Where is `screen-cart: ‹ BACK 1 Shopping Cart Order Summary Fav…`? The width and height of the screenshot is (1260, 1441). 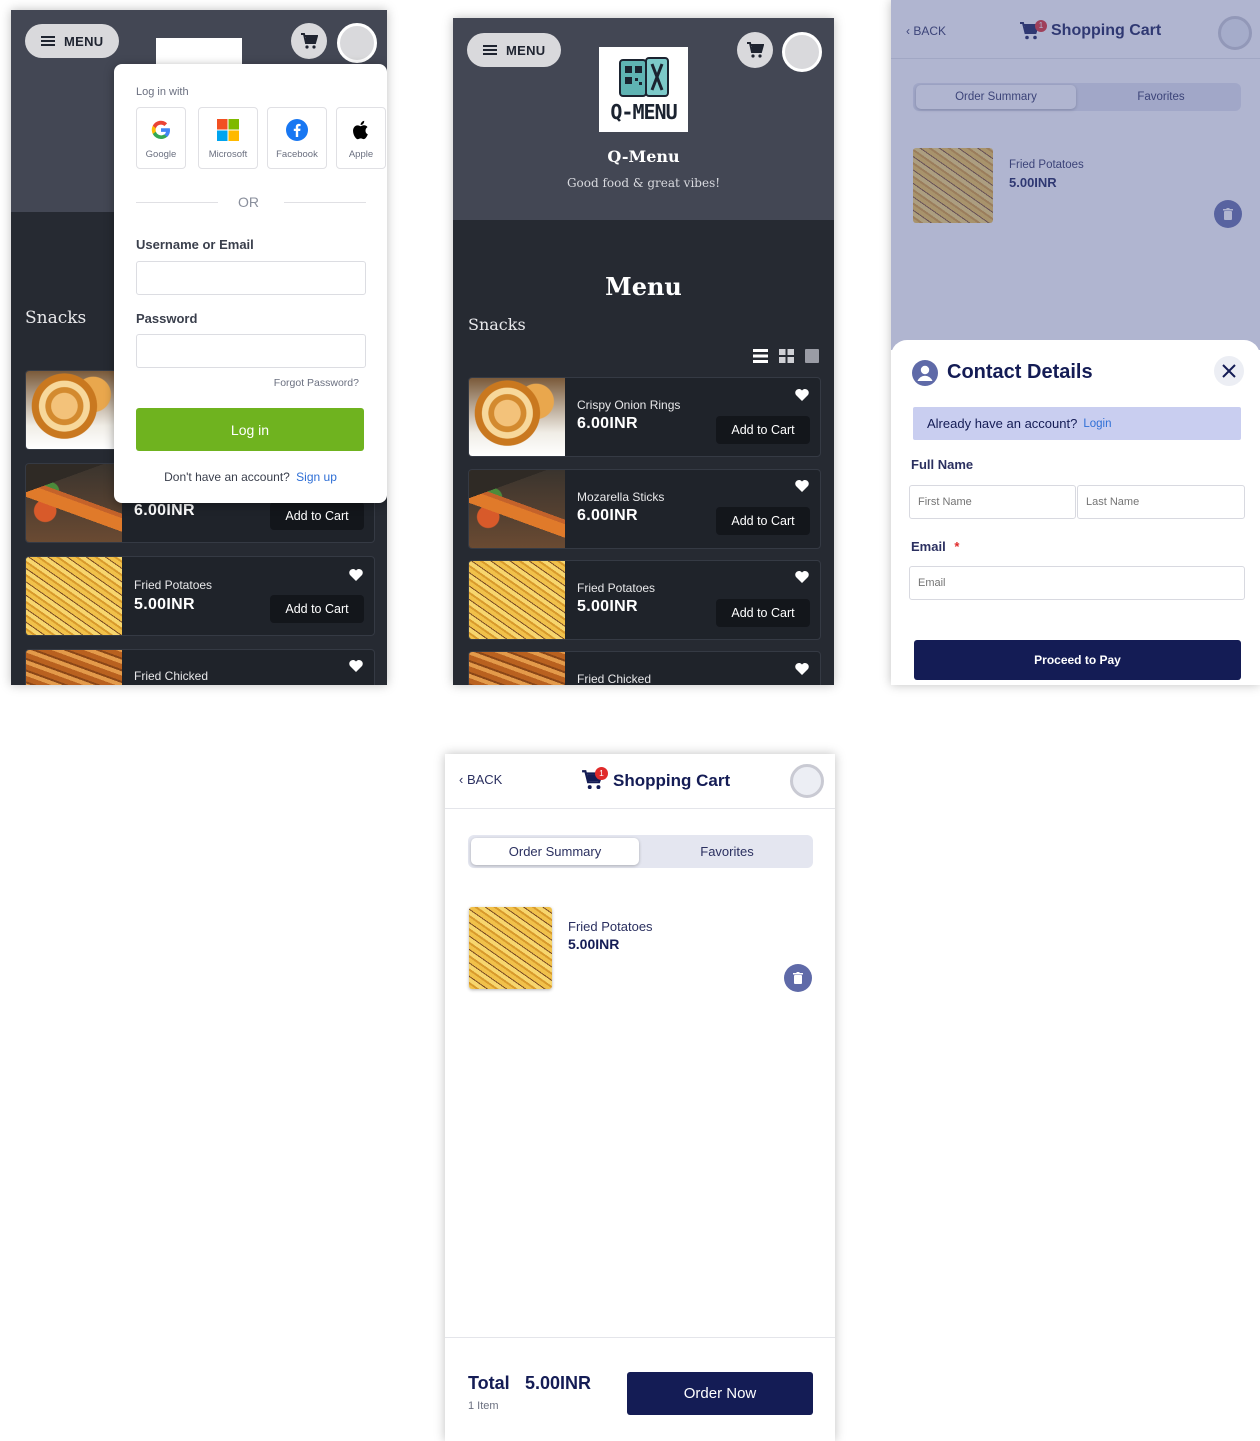
screen-cart: ‹ BACK 1 Shopping Cart Order Summary Fav… is located at coordinates (640, 1097).